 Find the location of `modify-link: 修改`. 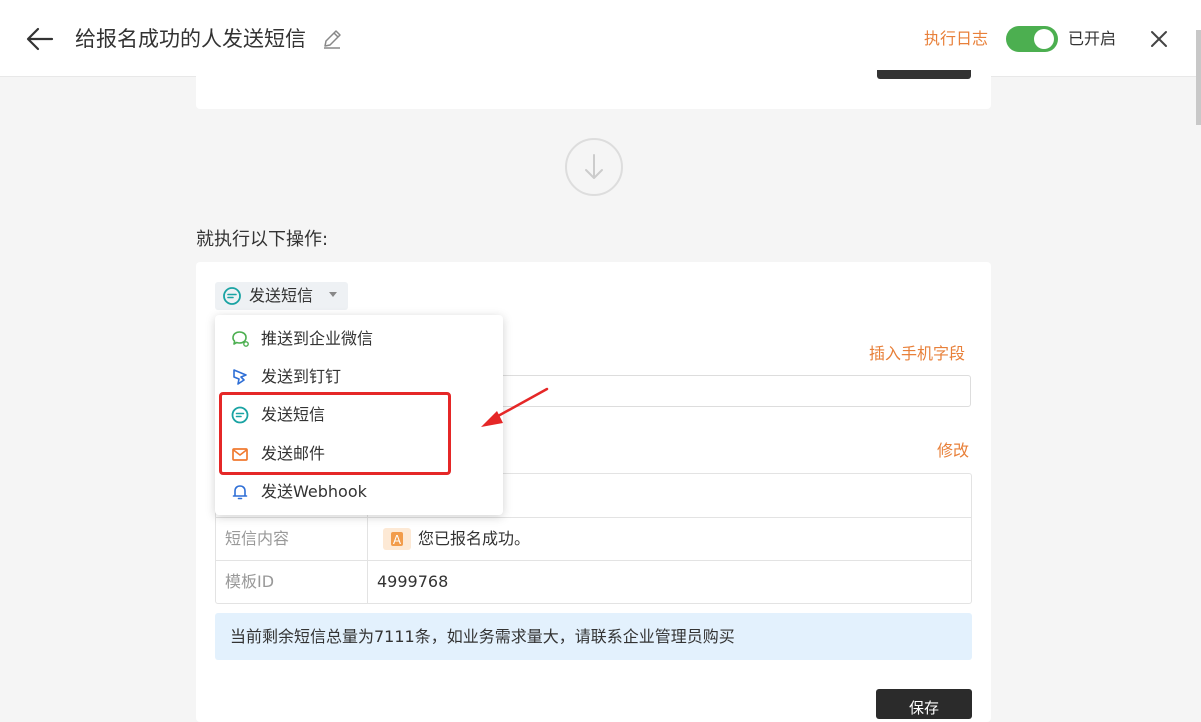

modify-link: 修改 is located at coordinates (953, 451).